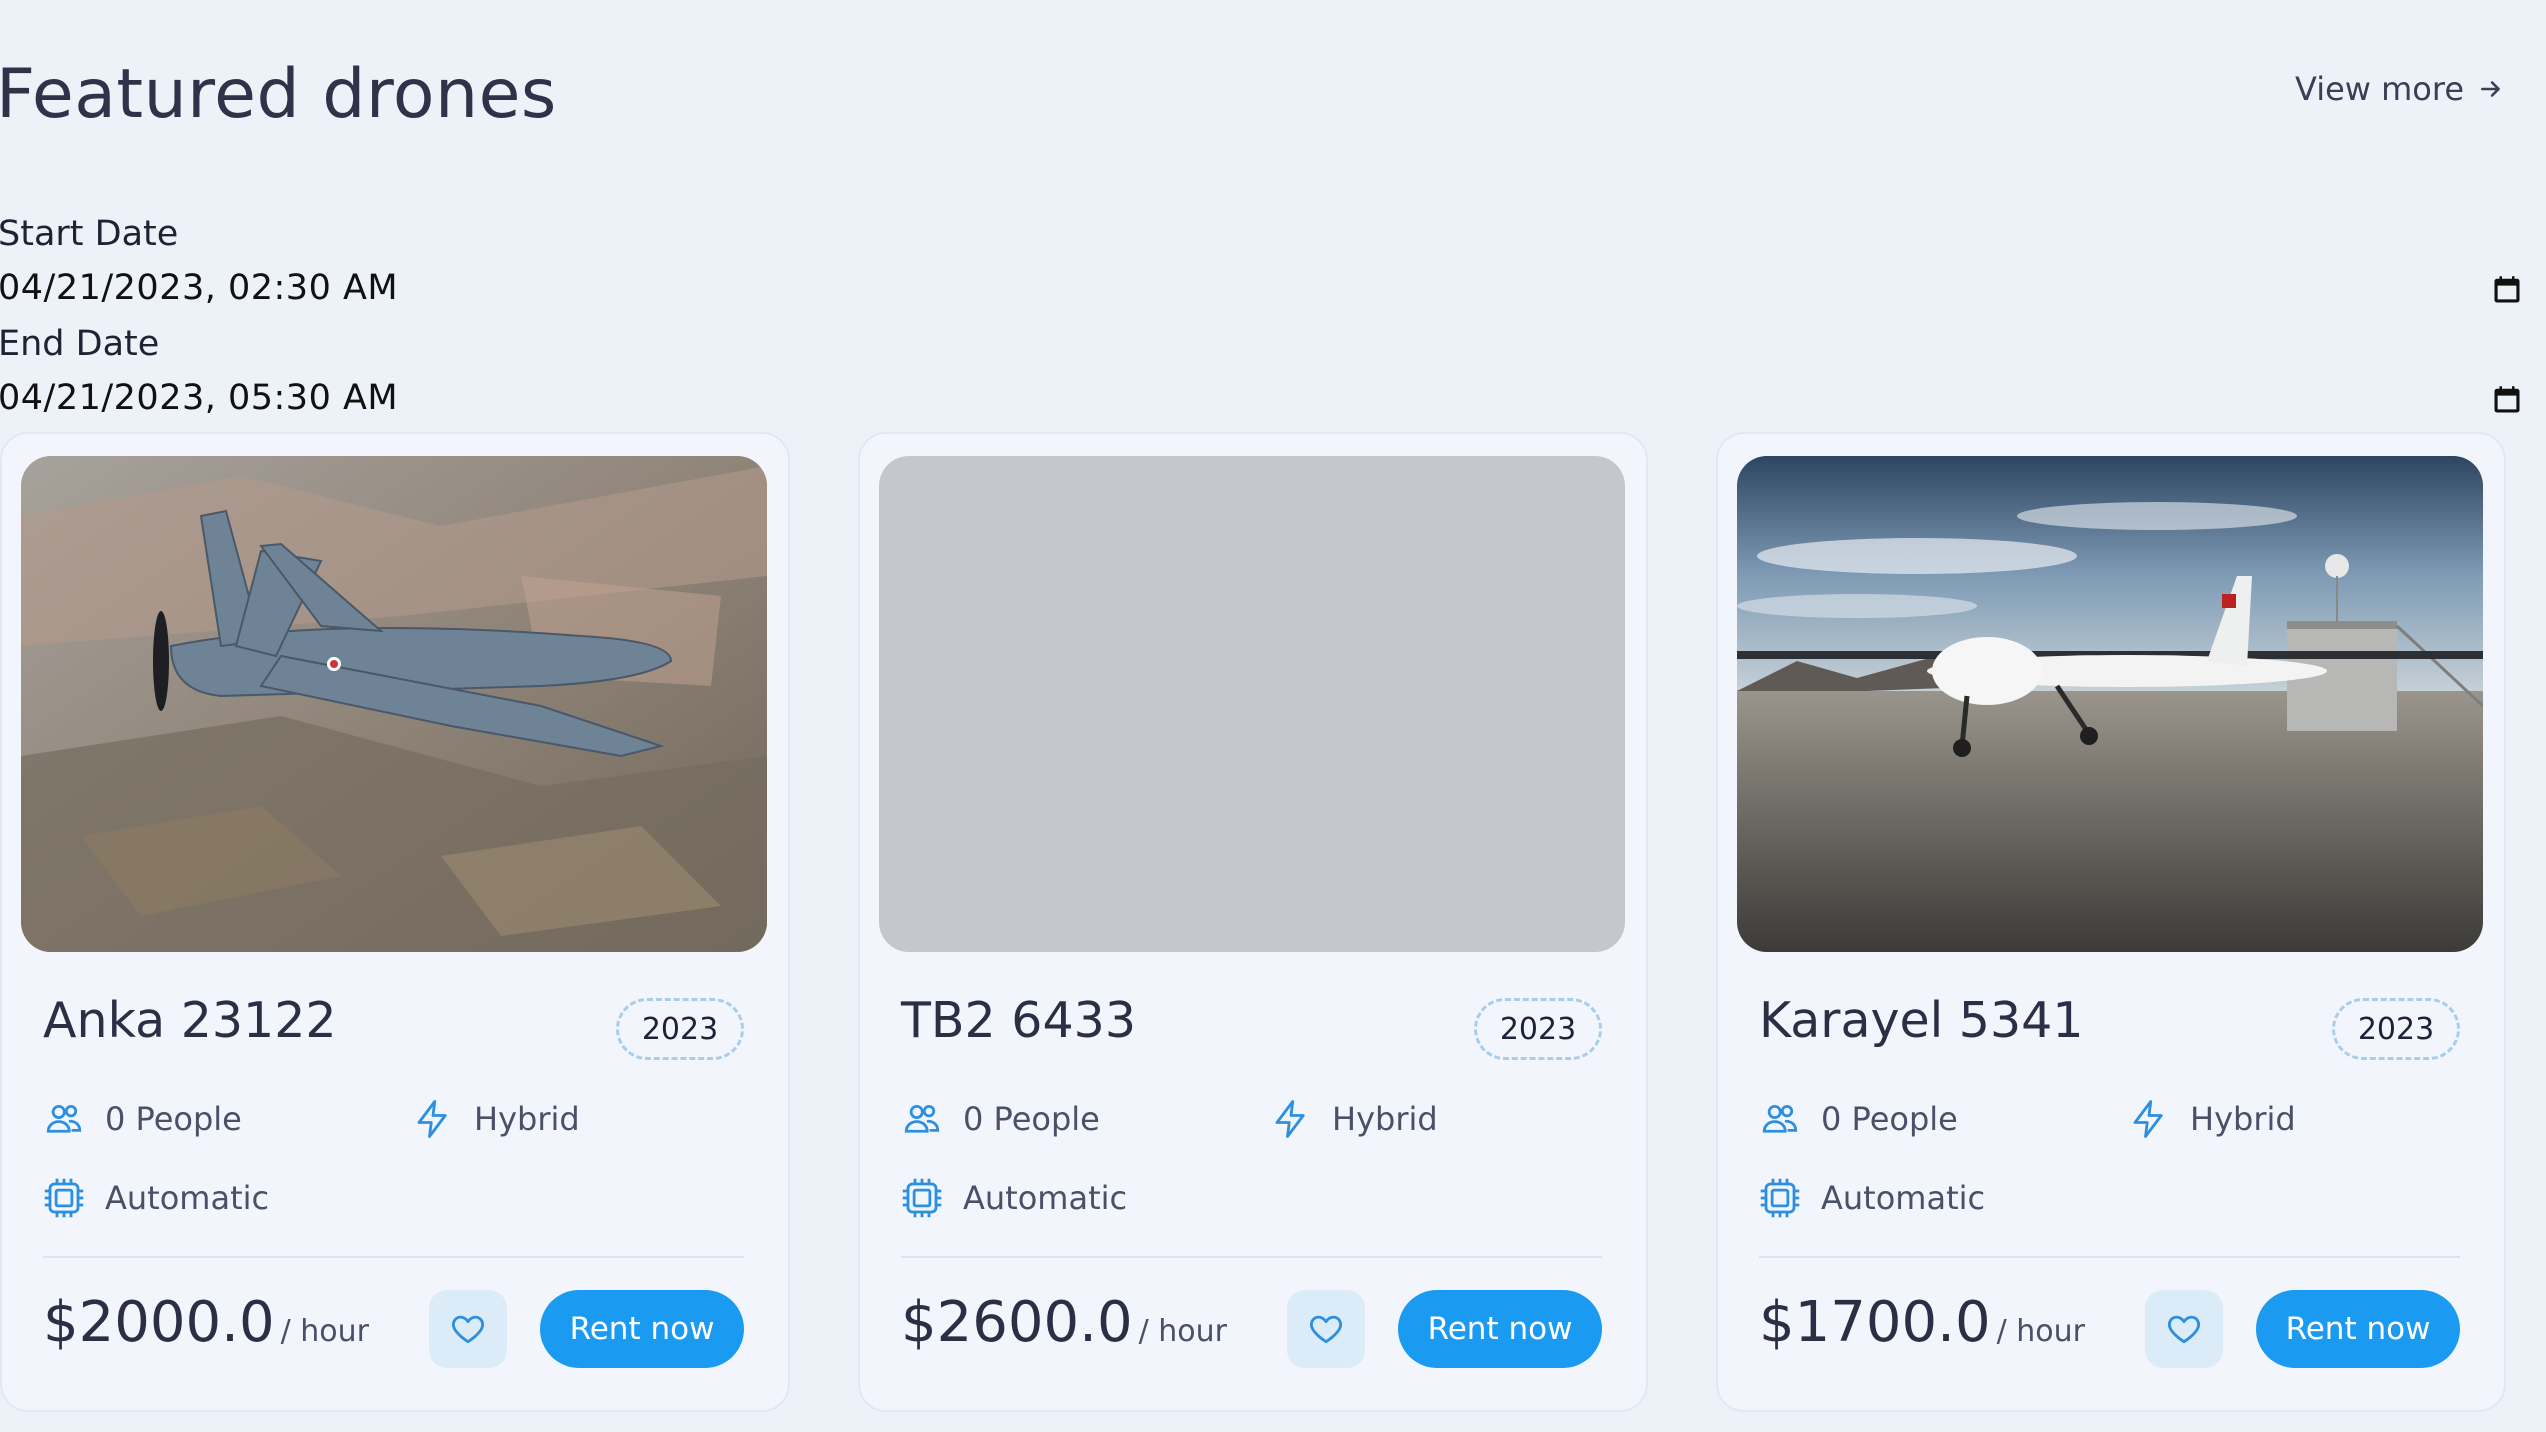 The image size is (2546, 1432). I want to click on page-title: Featured drones, so click(278, 94).